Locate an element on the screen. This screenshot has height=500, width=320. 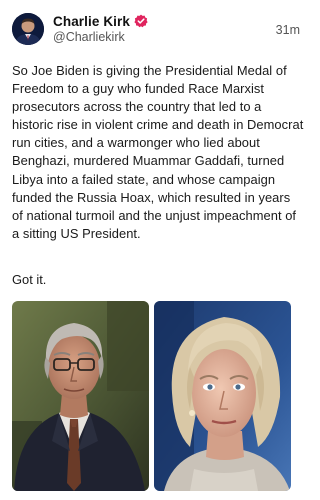
display-name: Charlie Kirk is located at coordinates (91, 21).